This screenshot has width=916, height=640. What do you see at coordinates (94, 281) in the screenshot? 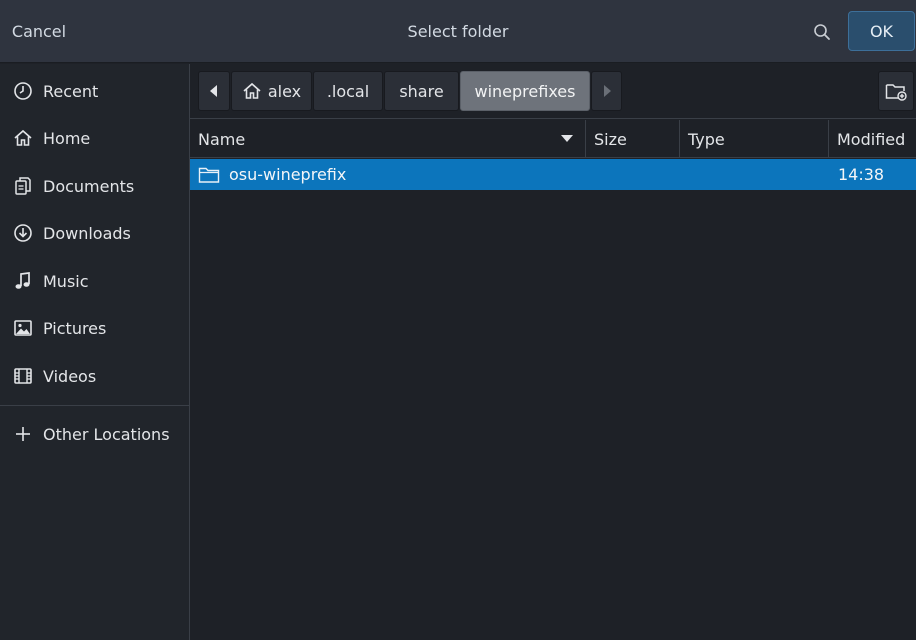
I see `sidebar-item-music: Music` at bounding box center [94, 281].